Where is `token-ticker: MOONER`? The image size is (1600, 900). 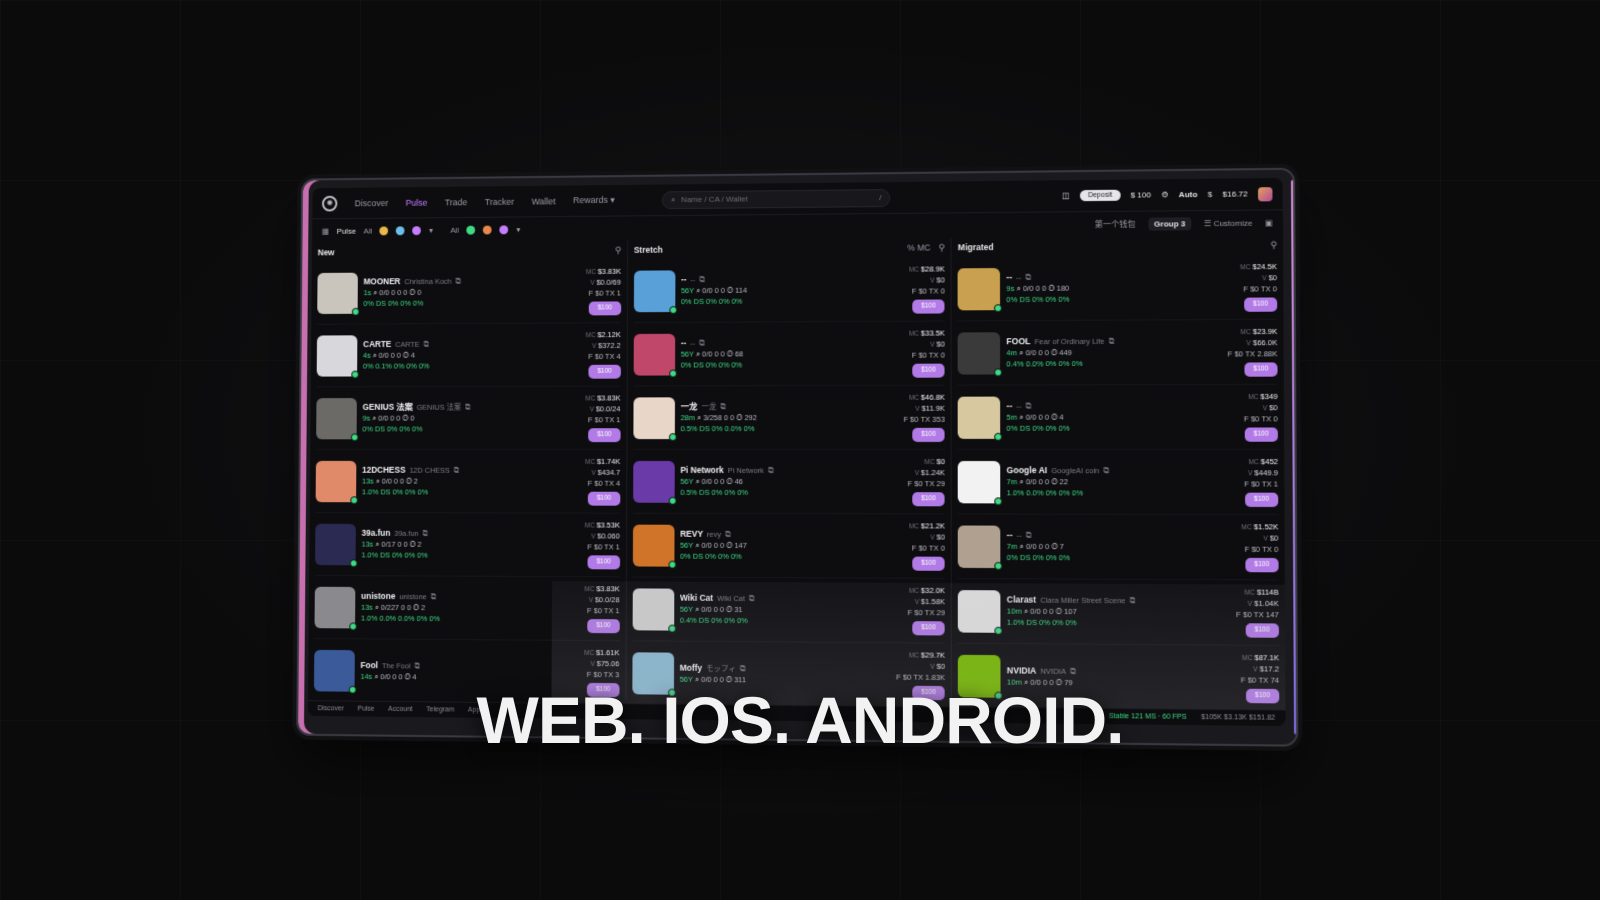
token-ticker: MOONER is located at coordinates (382, 282).